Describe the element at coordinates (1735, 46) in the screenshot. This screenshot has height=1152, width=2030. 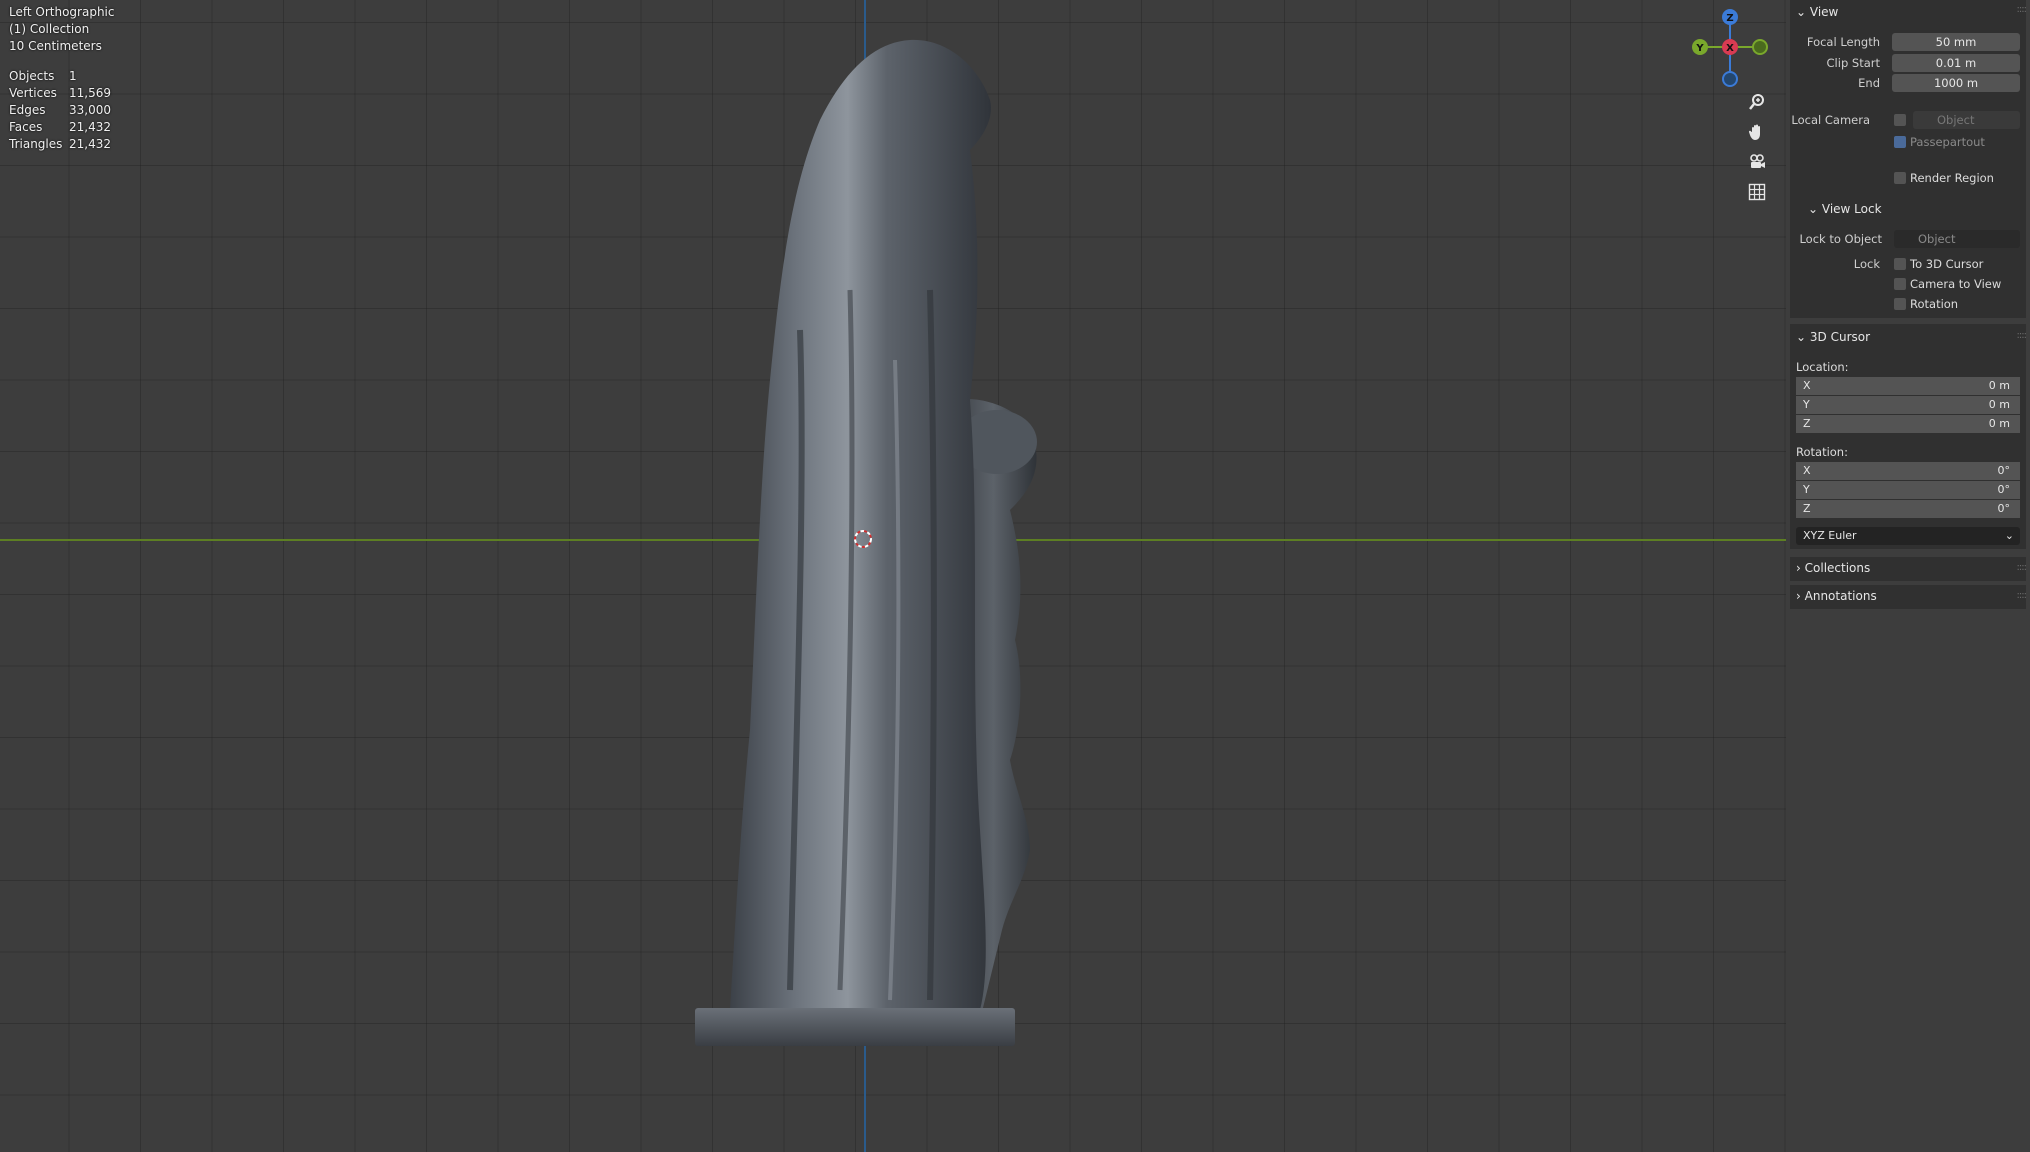
I see `navigation-gizmo: Z Y X` at that location.